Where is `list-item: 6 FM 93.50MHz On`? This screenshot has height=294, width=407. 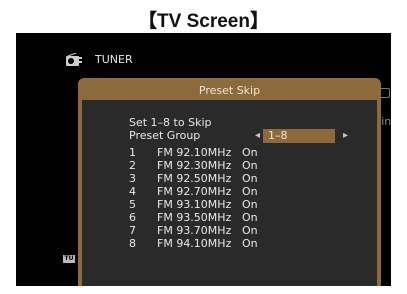 list-item: 6 FM 93.50MHz On is located at coordinates (204, 217).